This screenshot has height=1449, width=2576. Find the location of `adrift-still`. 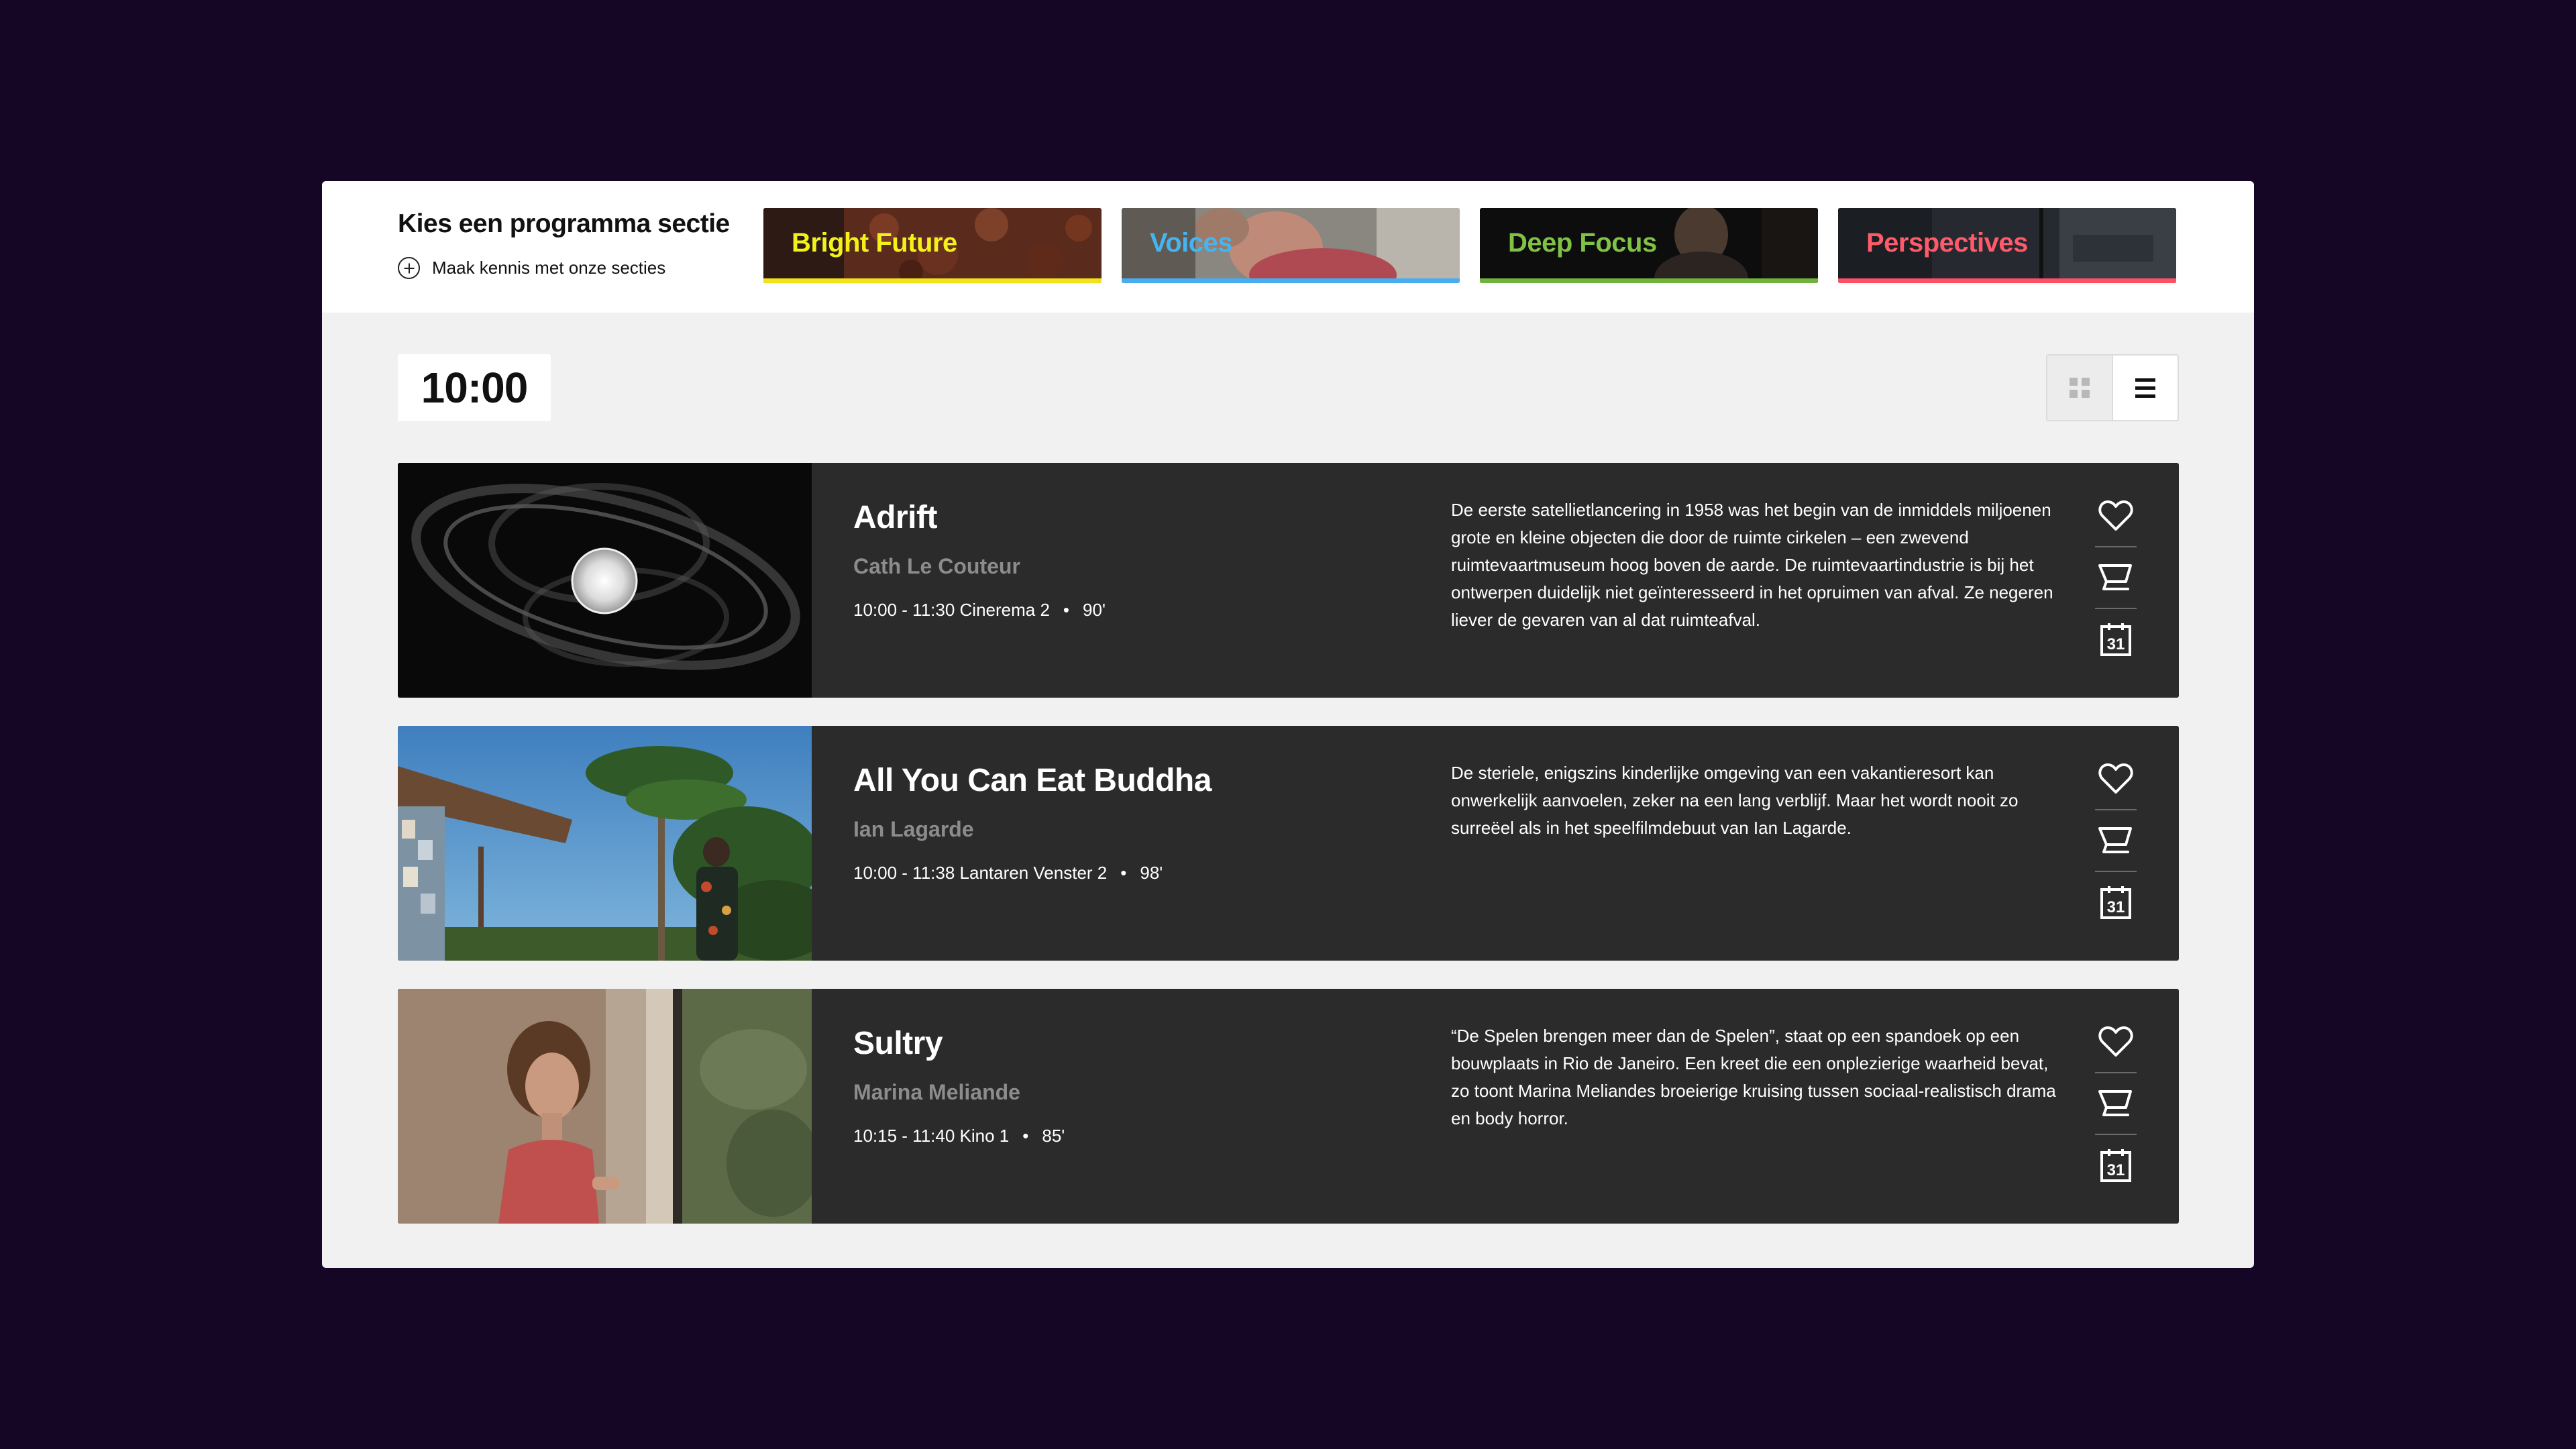

adrift-still is located at coordinates (605, 580).